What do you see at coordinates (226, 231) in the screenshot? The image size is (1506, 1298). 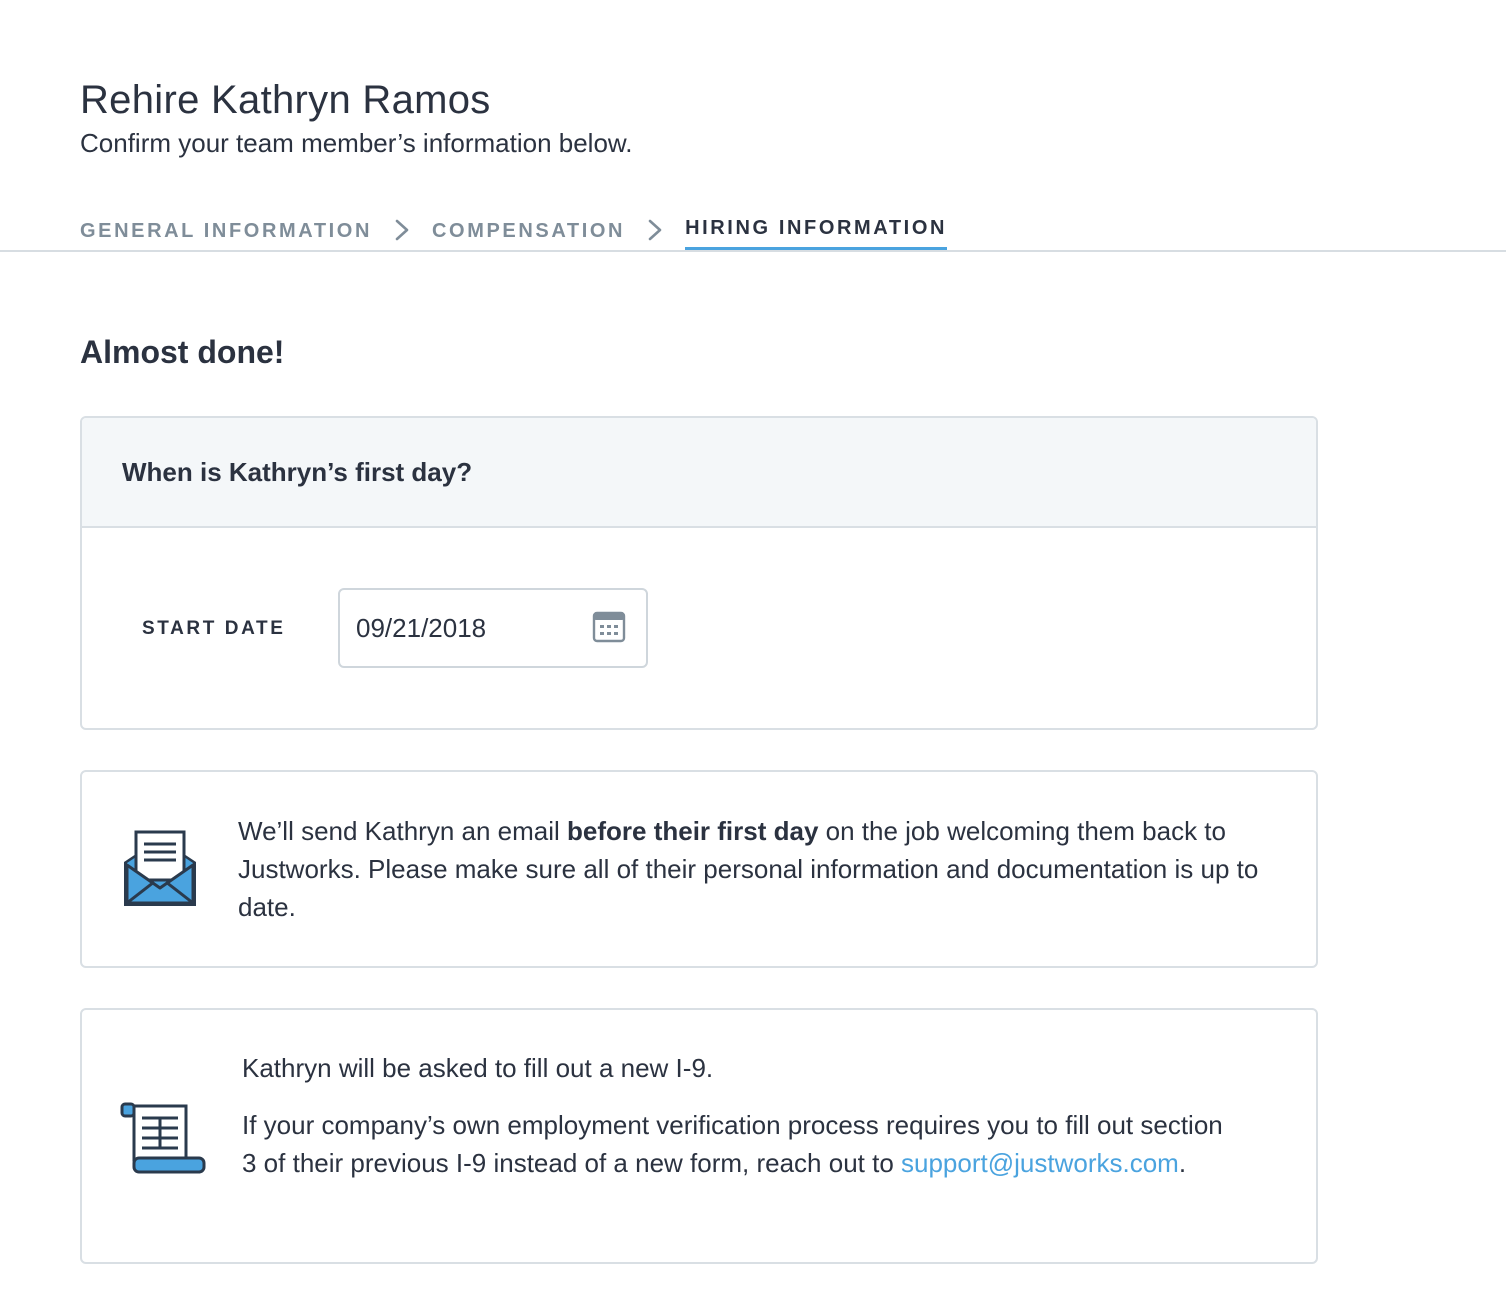 I see `step-general-information: GENERAL INFORMATION` at bounding box center [226, 231].